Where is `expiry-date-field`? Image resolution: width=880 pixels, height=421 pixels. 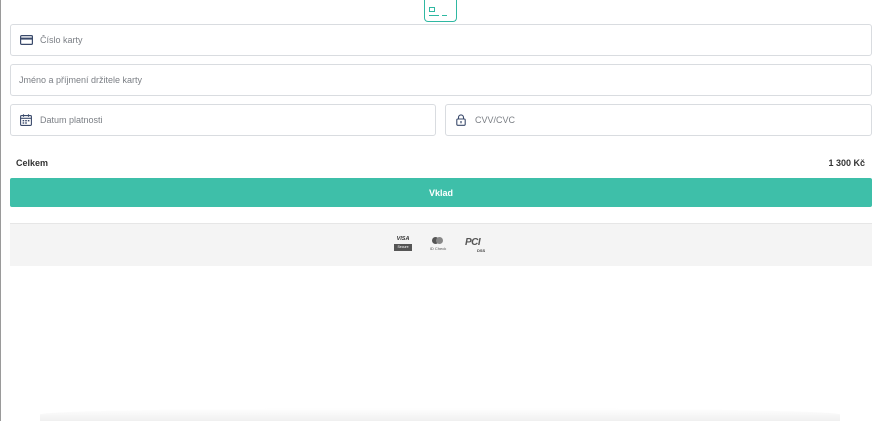 expiry-date-field is located at coordinates (223, 120).